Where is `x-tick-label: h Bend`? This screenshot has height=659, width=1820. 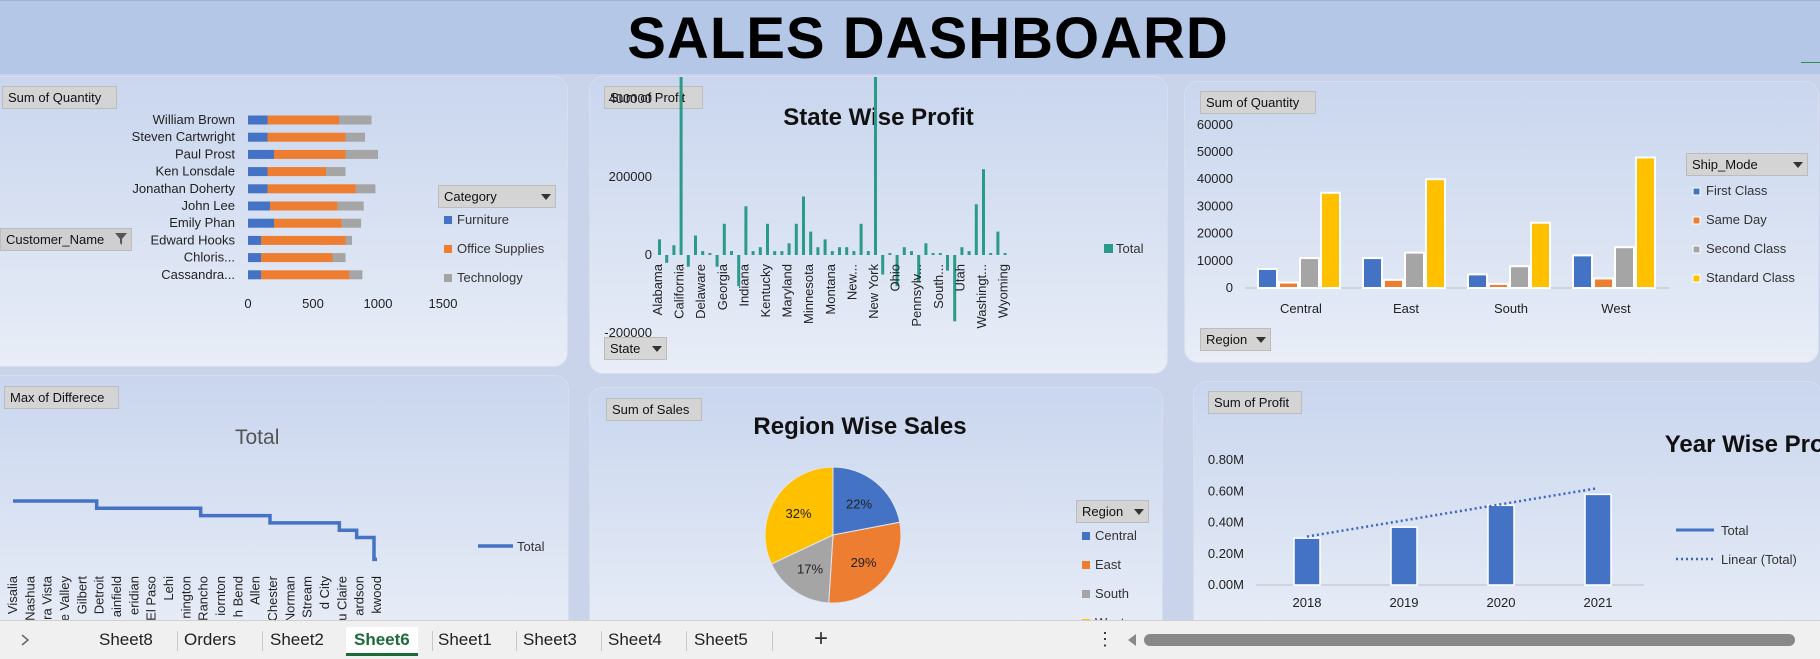
x-tick-label: h Bend is located at coordinates (237, 596).